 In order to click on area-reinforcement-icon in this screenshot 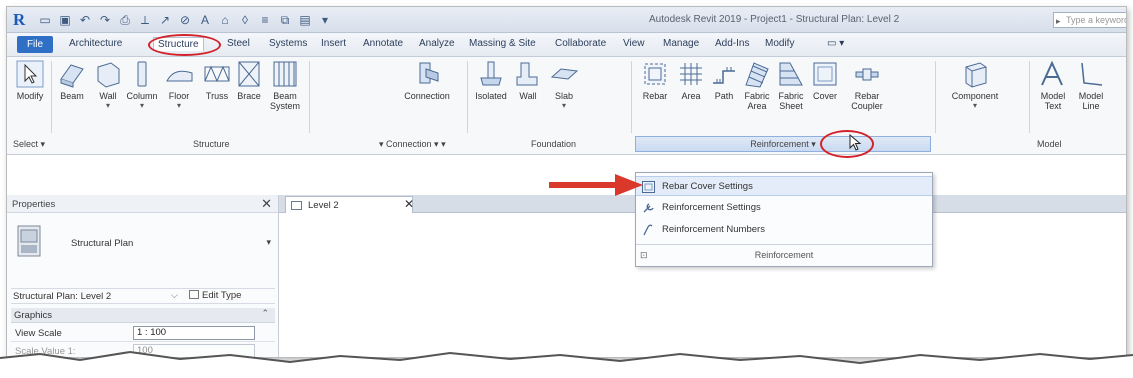, I will do `click(691, 74)`.